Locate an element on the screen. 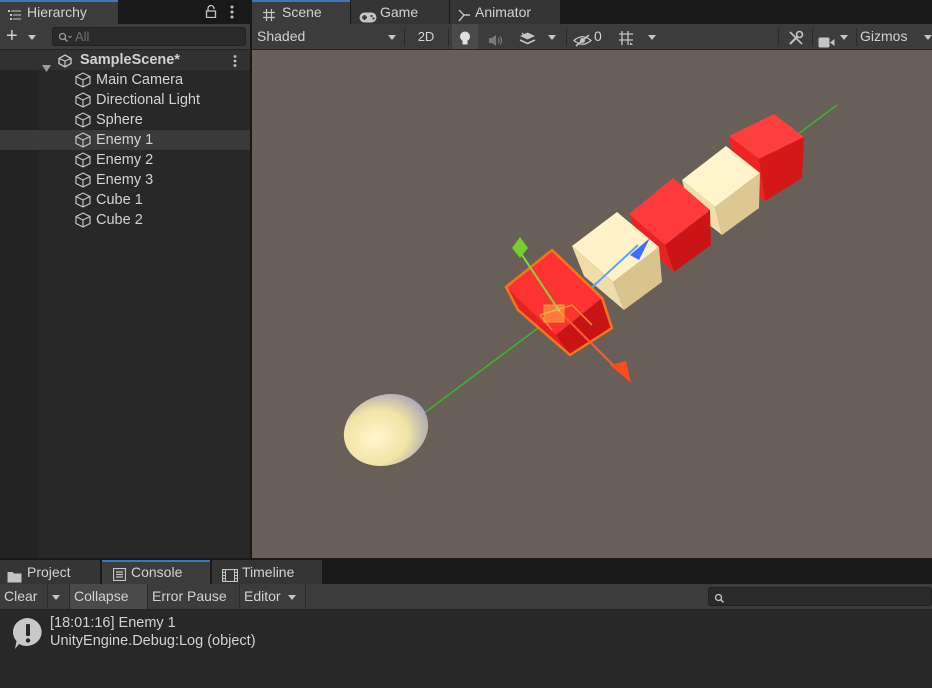  gizmos-dropdown is located at coordinates (928, 36).